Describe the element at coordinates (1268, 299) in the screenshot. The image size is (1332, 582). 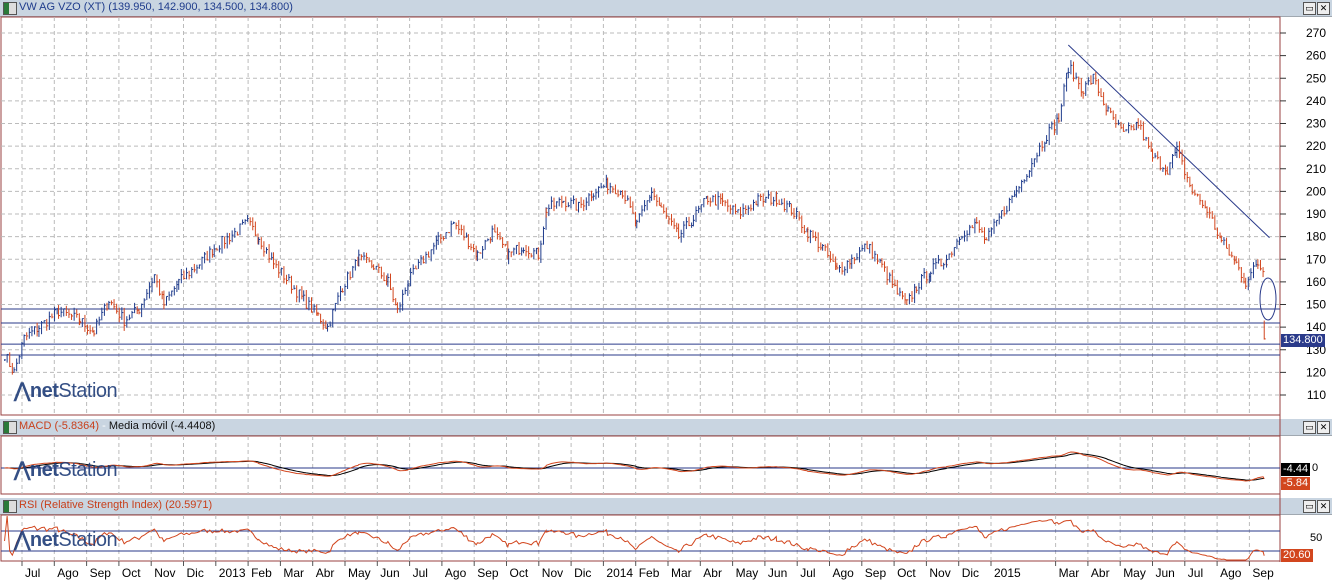
I see `highlight-ellipse` at that location.